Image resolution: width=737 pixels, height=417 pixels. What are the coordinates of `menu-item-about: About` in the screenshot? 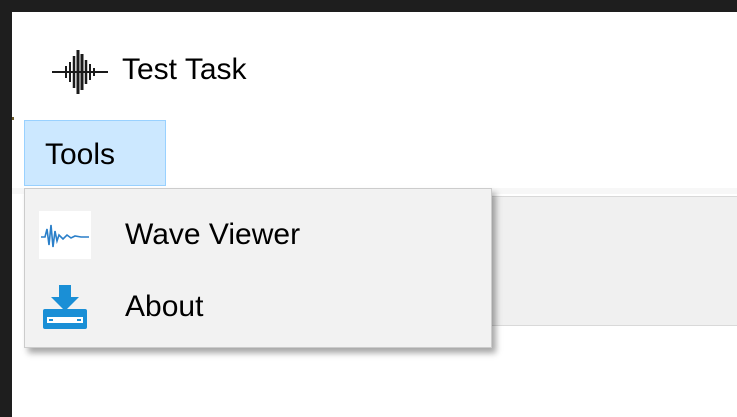 It's located at (258, 307).